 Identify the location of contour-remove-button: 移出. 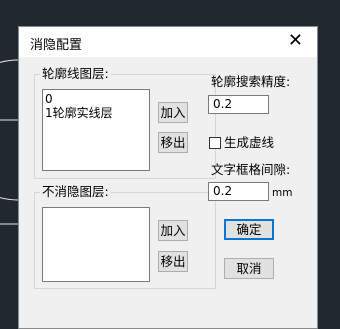
(173, 142).